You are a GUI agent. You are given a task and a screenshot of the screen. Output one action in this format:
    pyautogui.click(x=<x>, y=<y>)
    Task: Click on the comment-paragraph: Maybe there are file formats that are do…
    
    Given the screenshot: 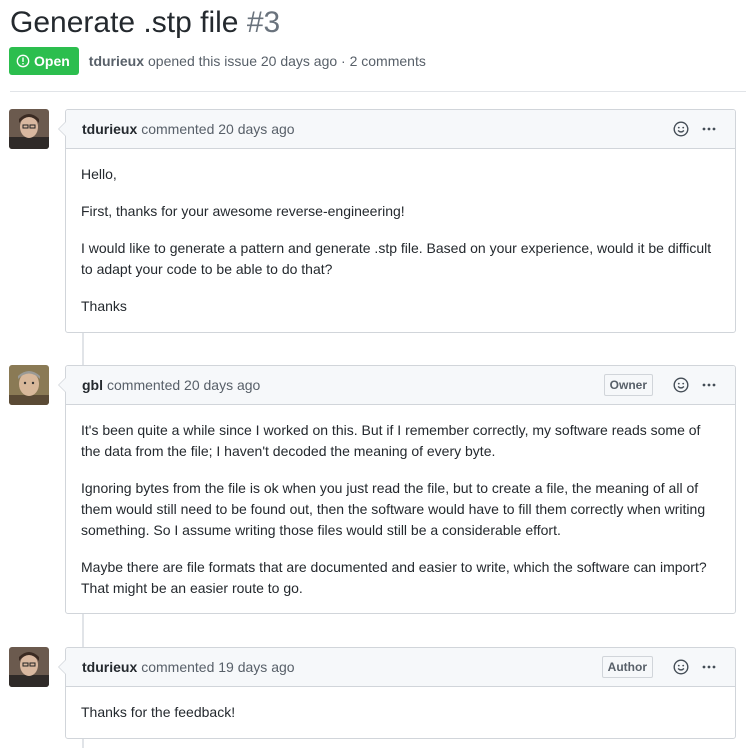 What is the action you would take?
    pyautogui.click(x=394, y=577)
    